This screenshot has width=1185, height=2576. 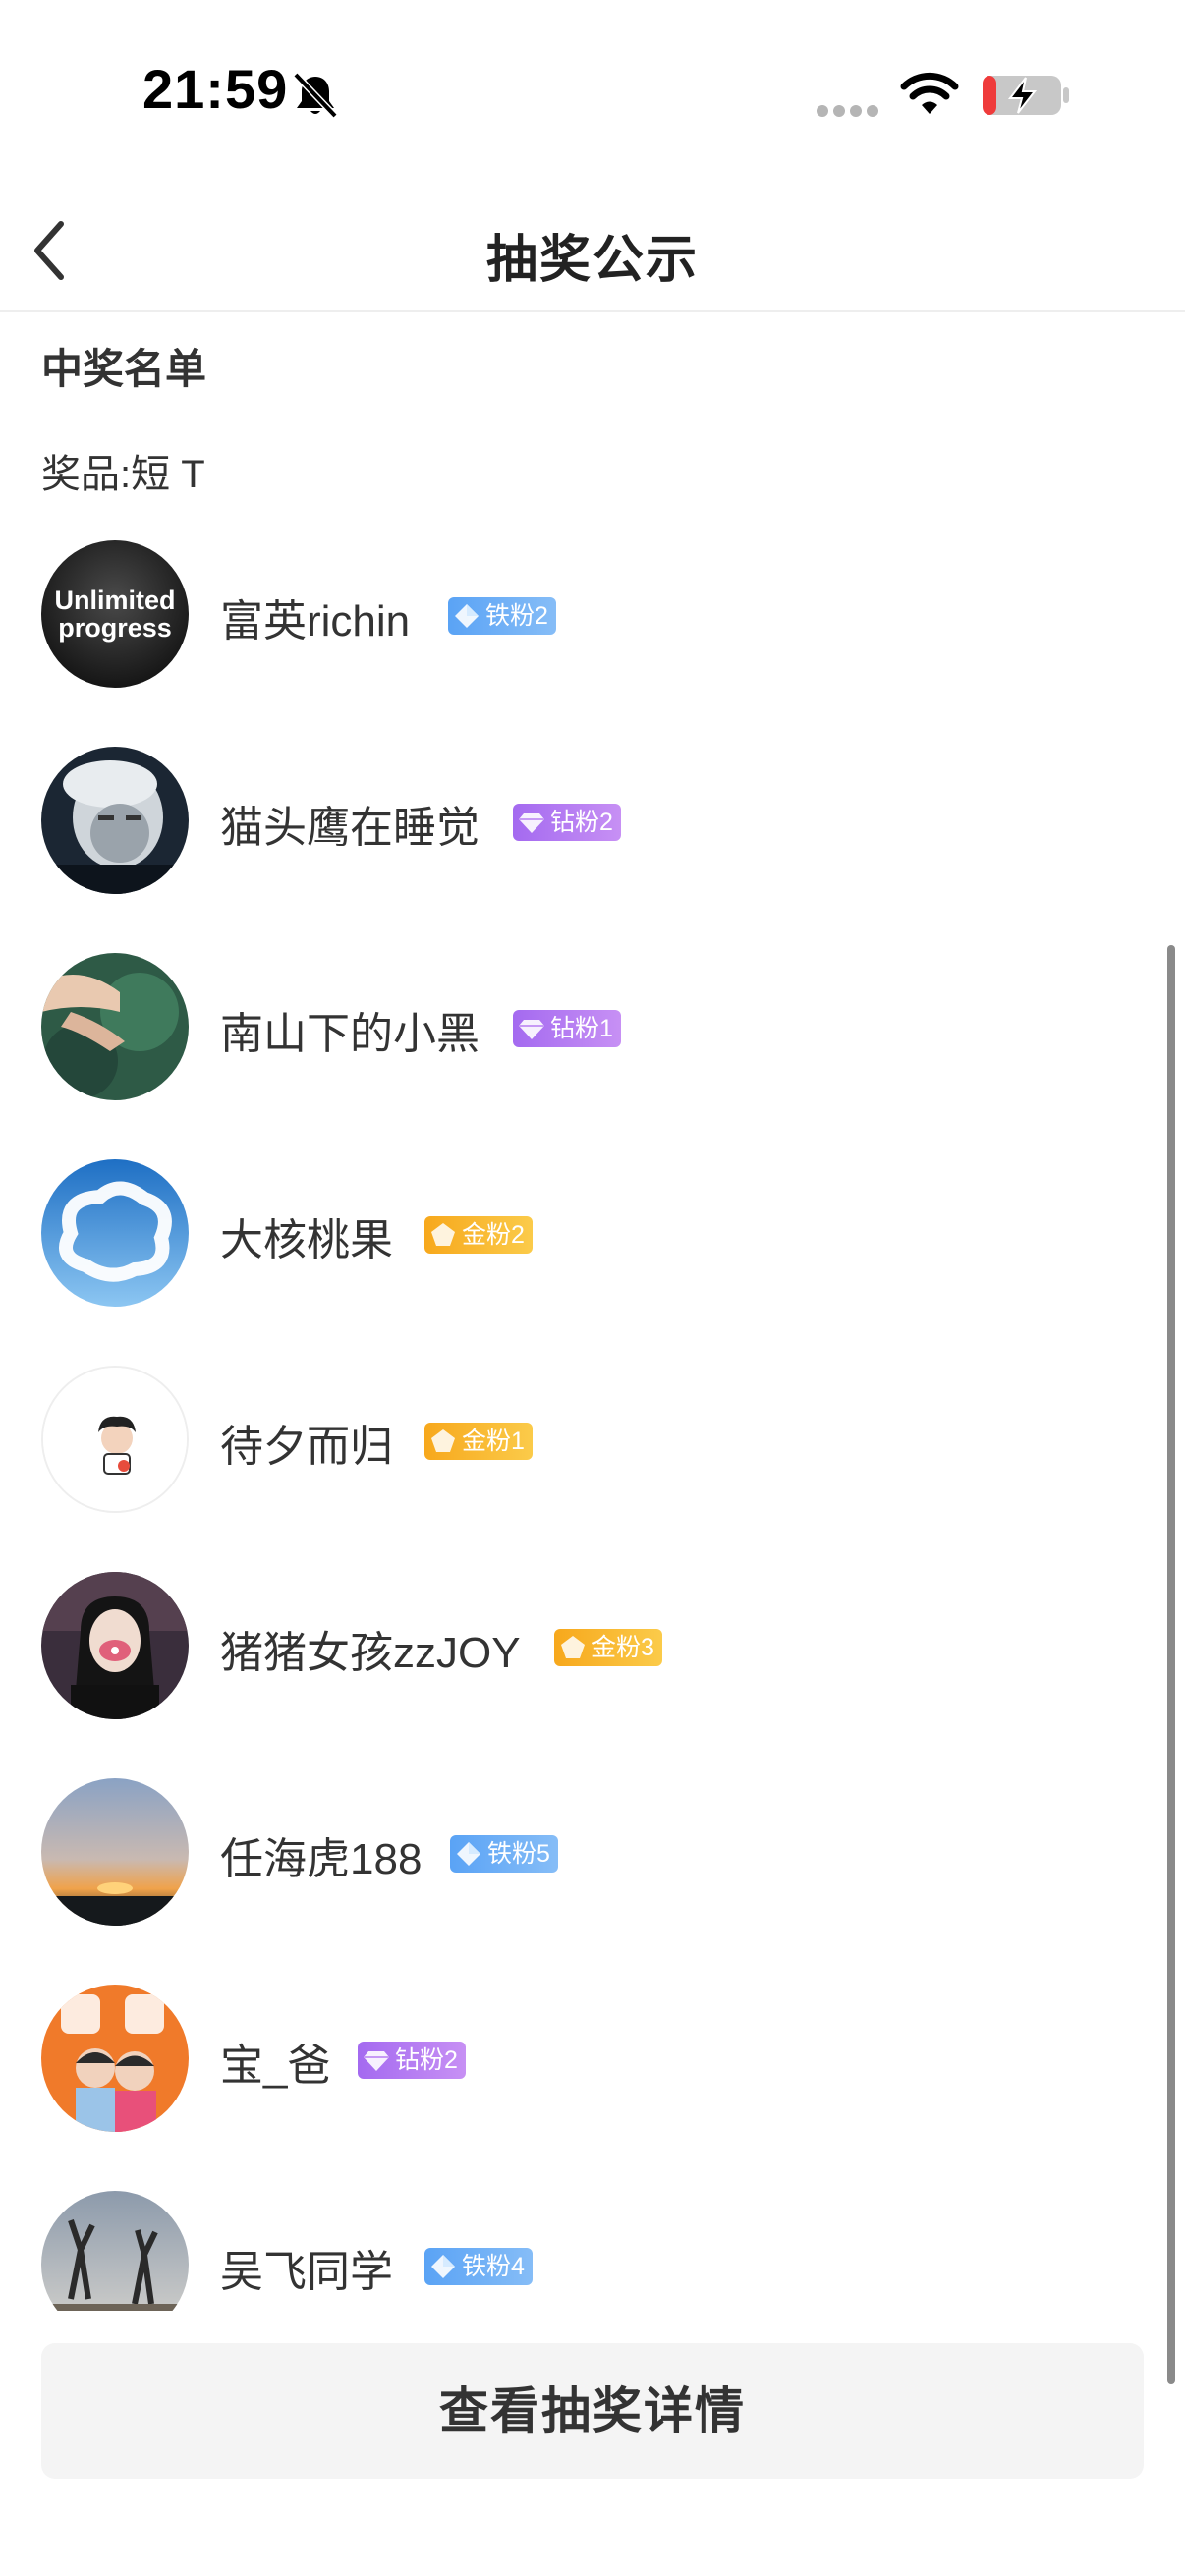 I want to click on badge-label: 金粉1, so click(x=494, y=1441).